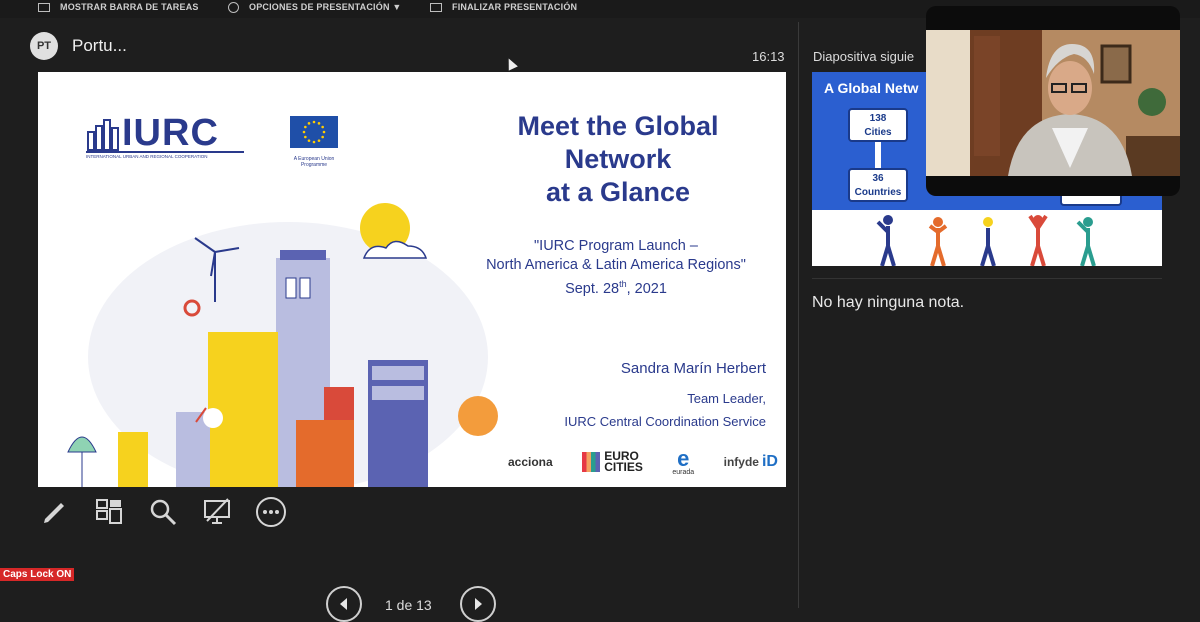 The image size is (1200, 622). What do you see at coordinates (314, 132) in the screenshot?
I see `eu-flag-icon` at bounding box center [314, 132].